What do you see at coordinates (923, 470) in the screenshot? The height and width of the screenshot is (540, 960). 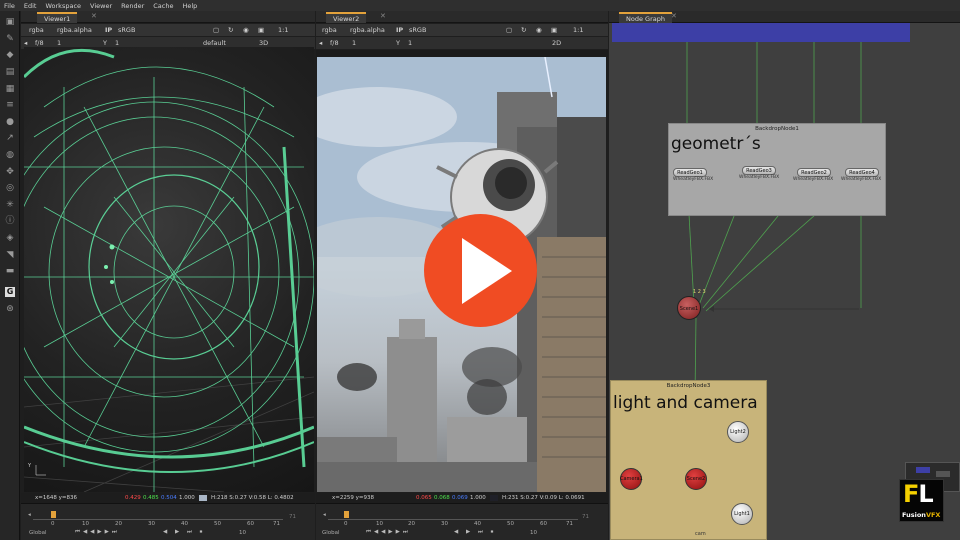 I see `minimap-region` at bounding box center [923, 470].